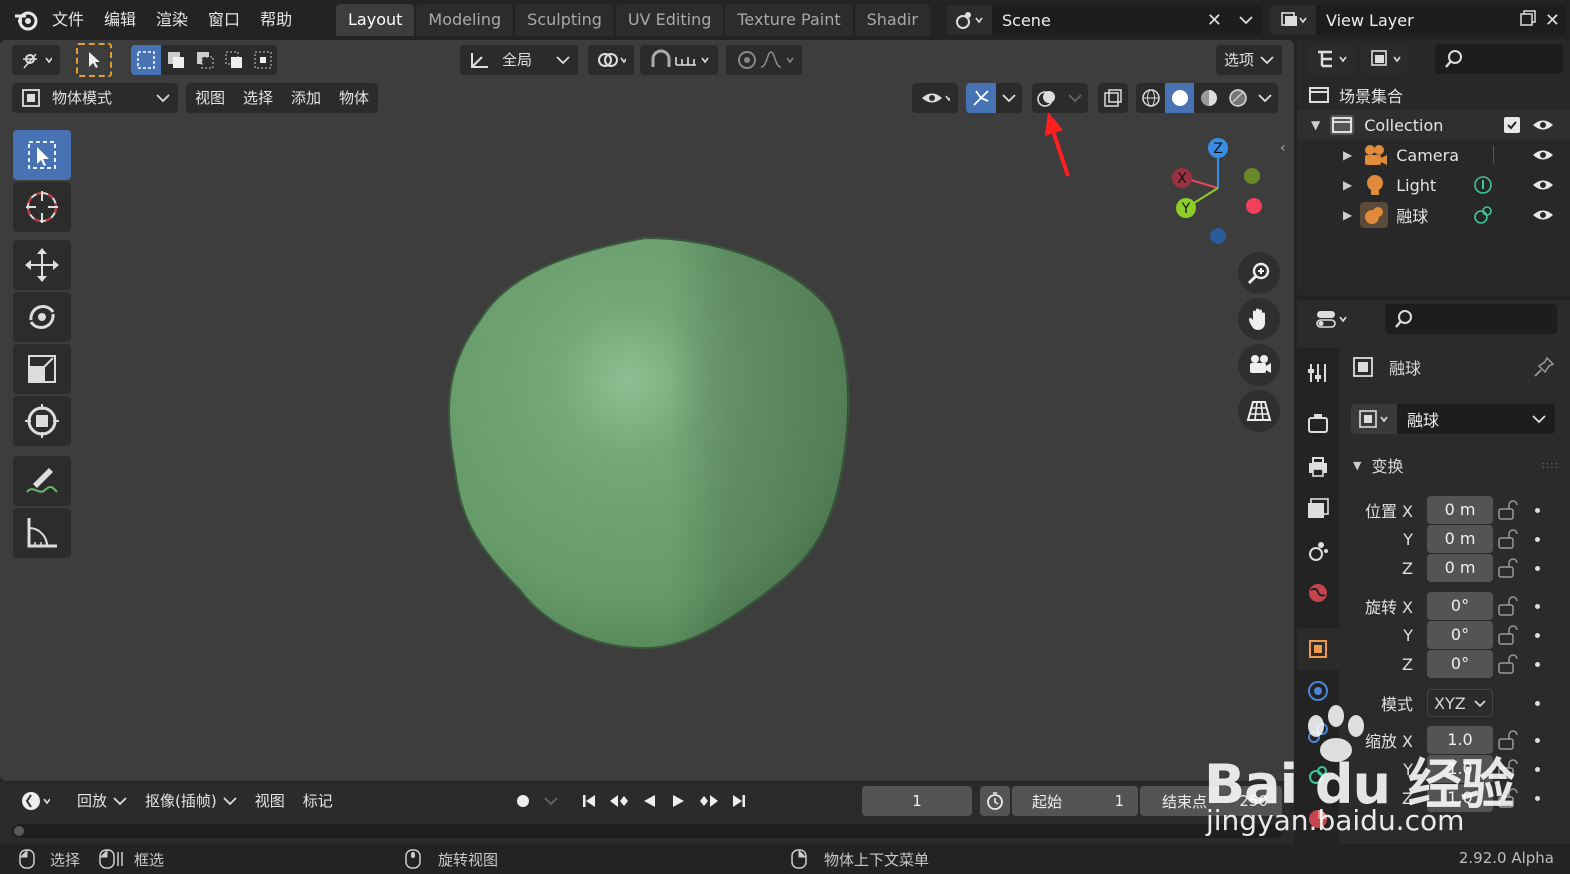  Describe the element at coordinates (1433, 215) in the screenshot. I see `outliner-row-metaball: ▶ 融球` at that location.